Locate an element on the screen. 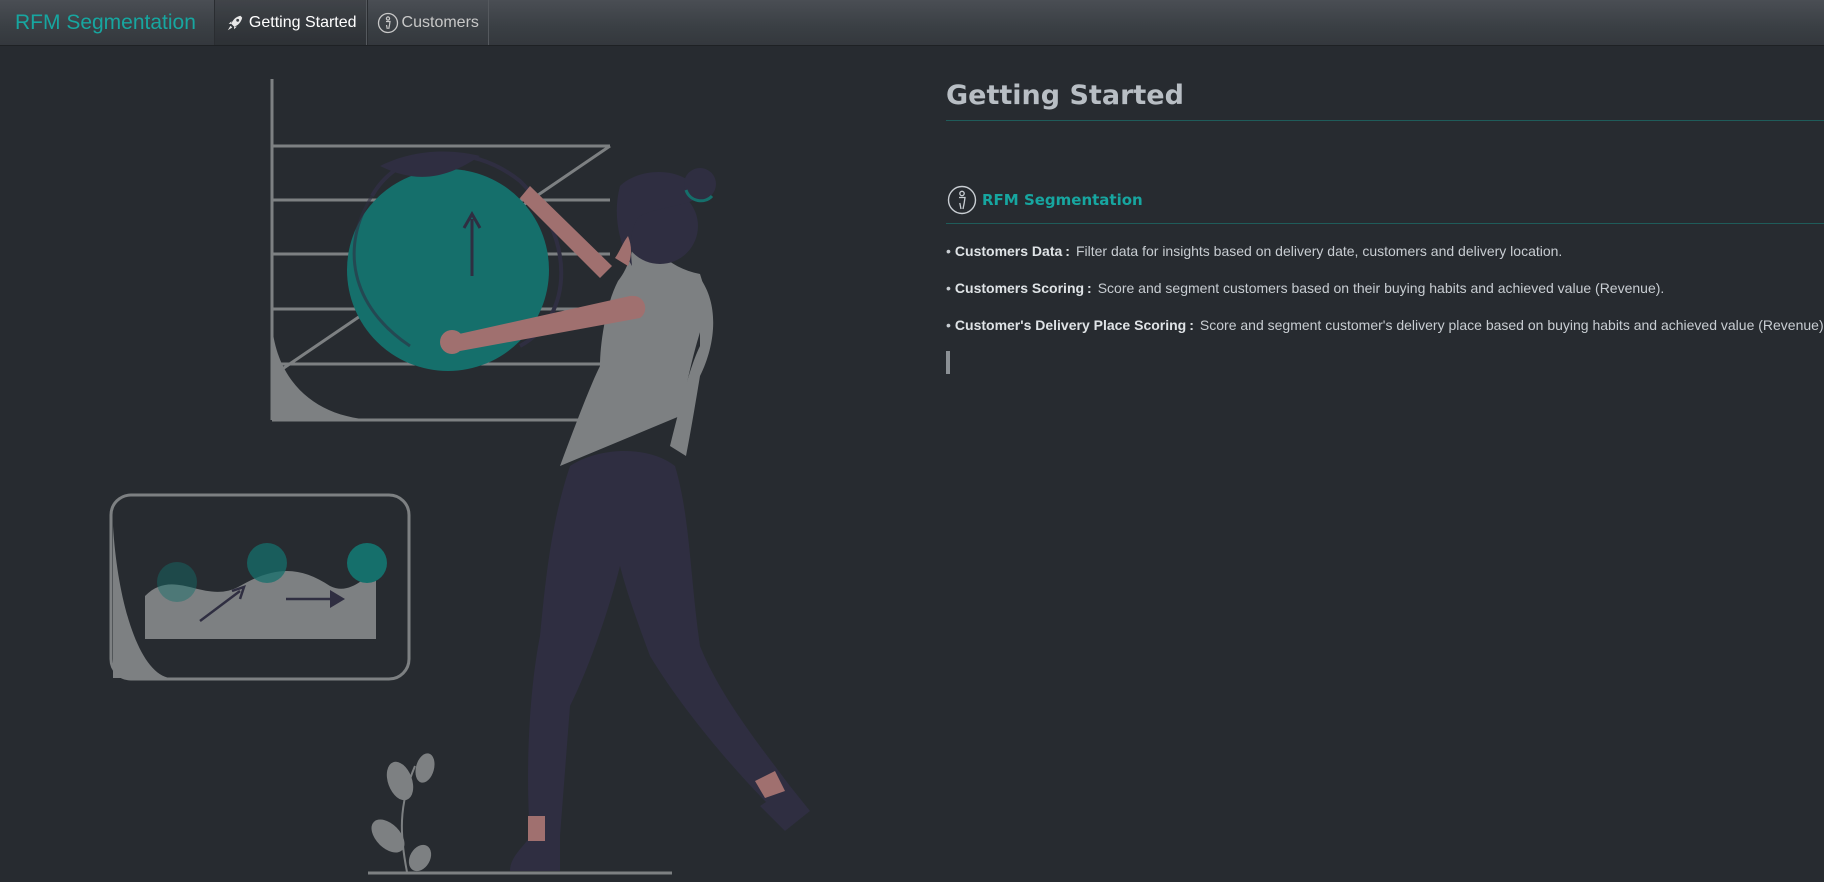  feature-label: Customers Scoring is located at coordinates (1019, 288).